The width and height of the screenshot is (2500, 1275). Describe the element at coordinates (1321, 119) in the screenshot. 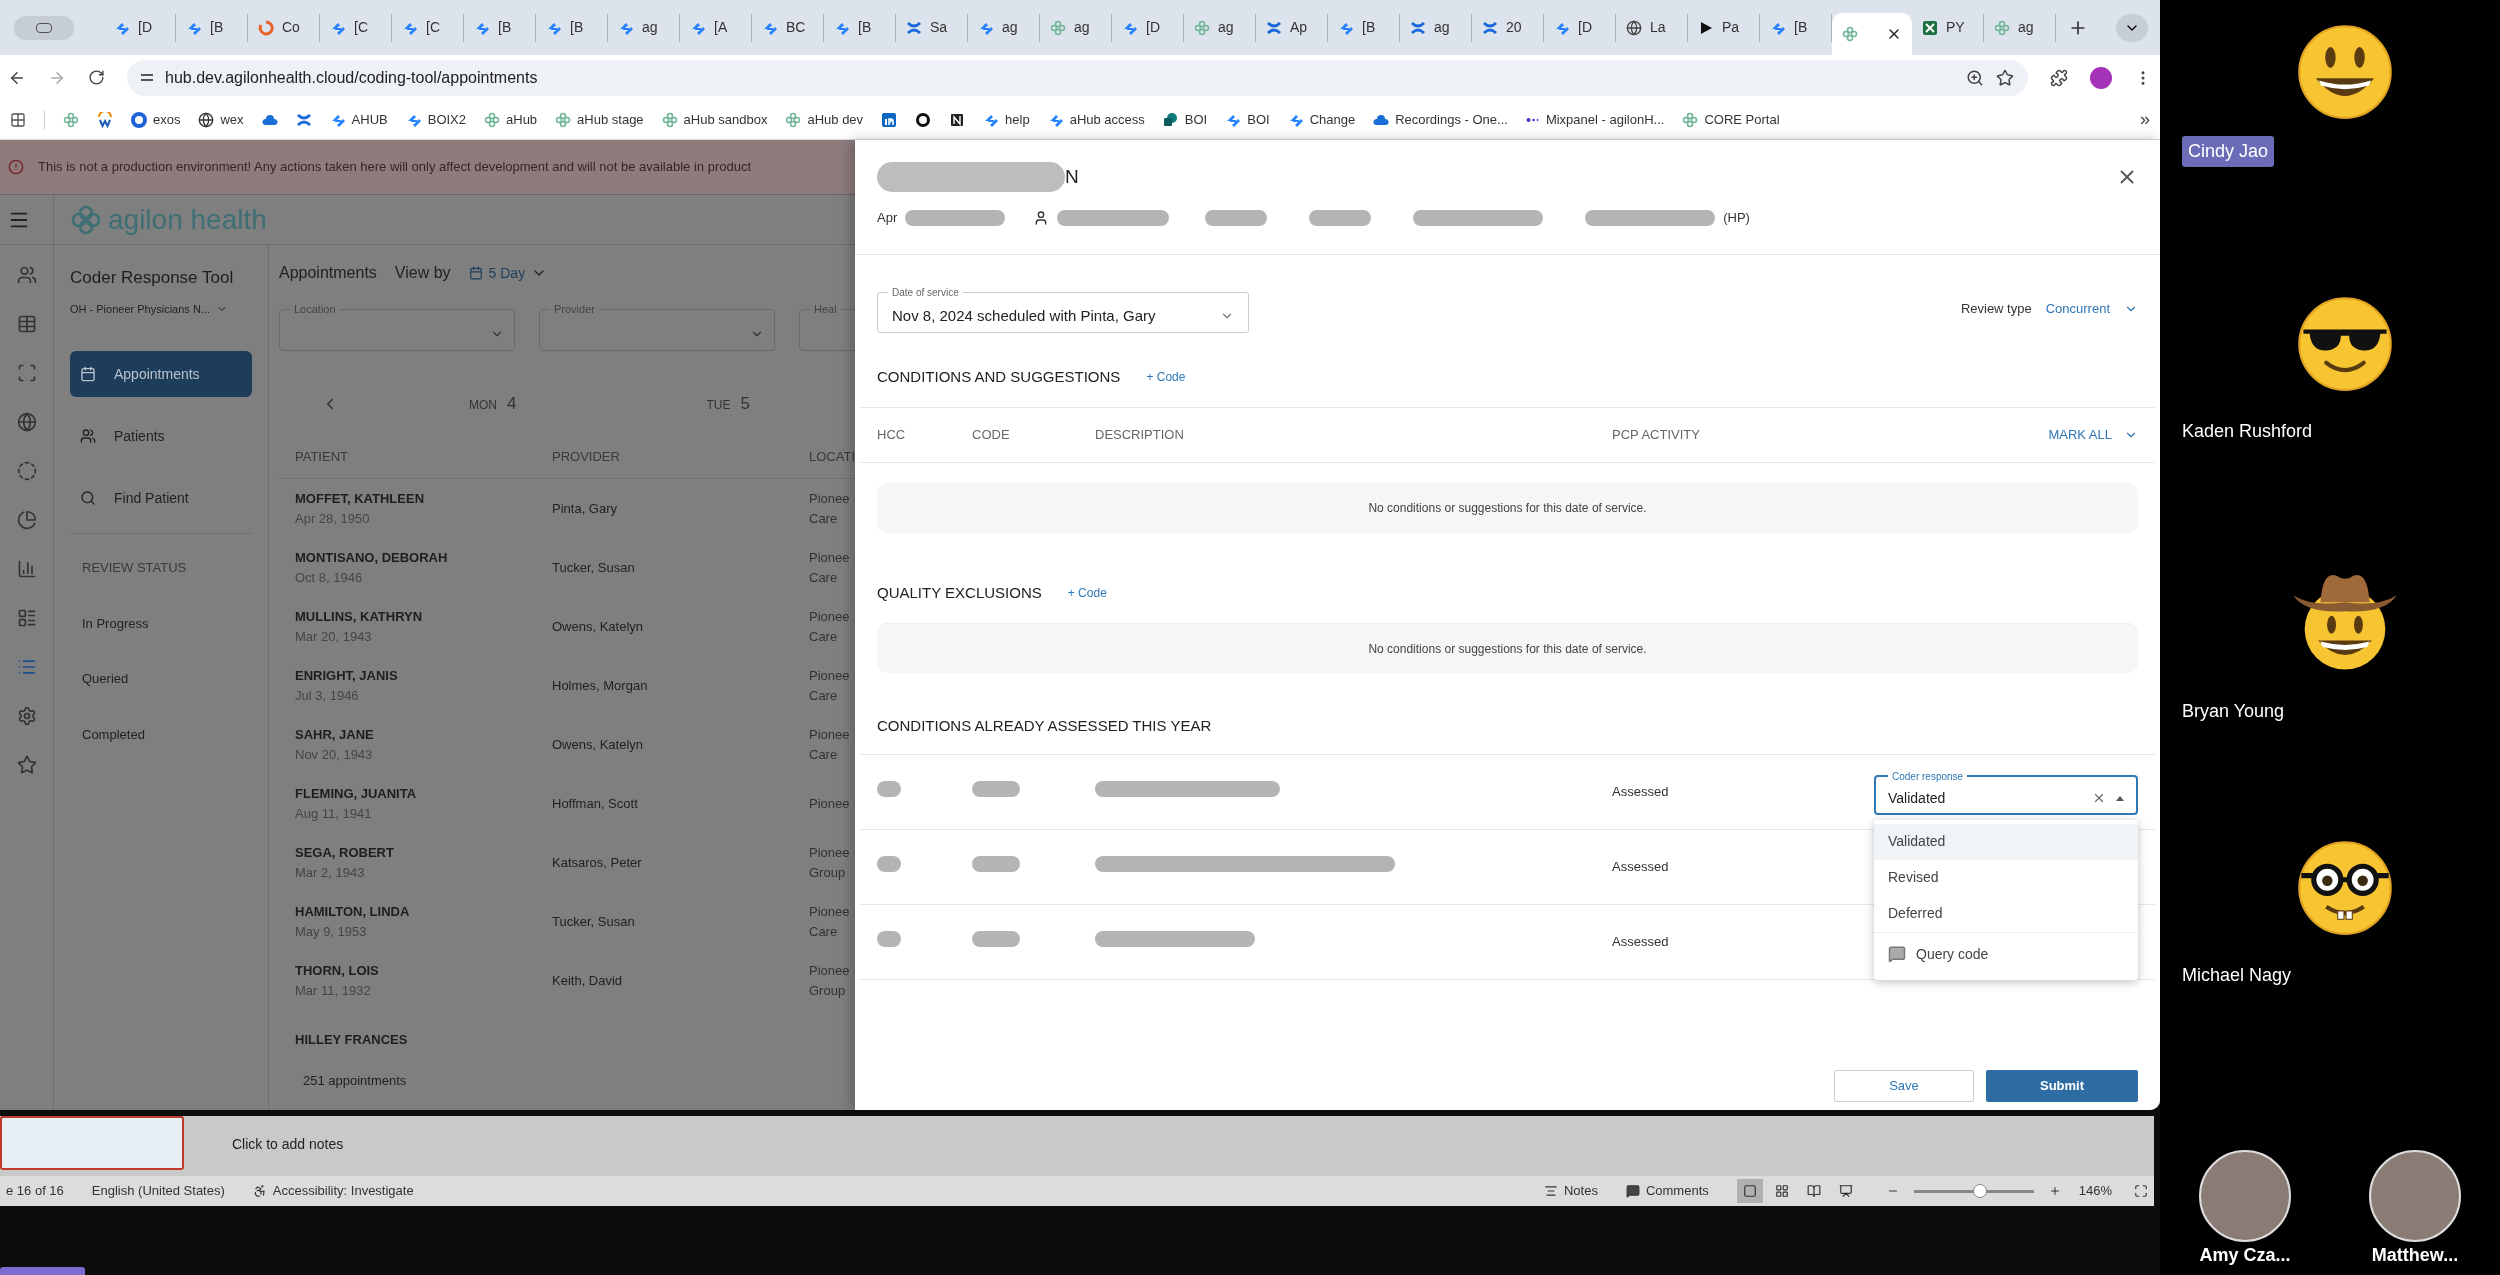

I see `bookmark-item: Change` at that location.